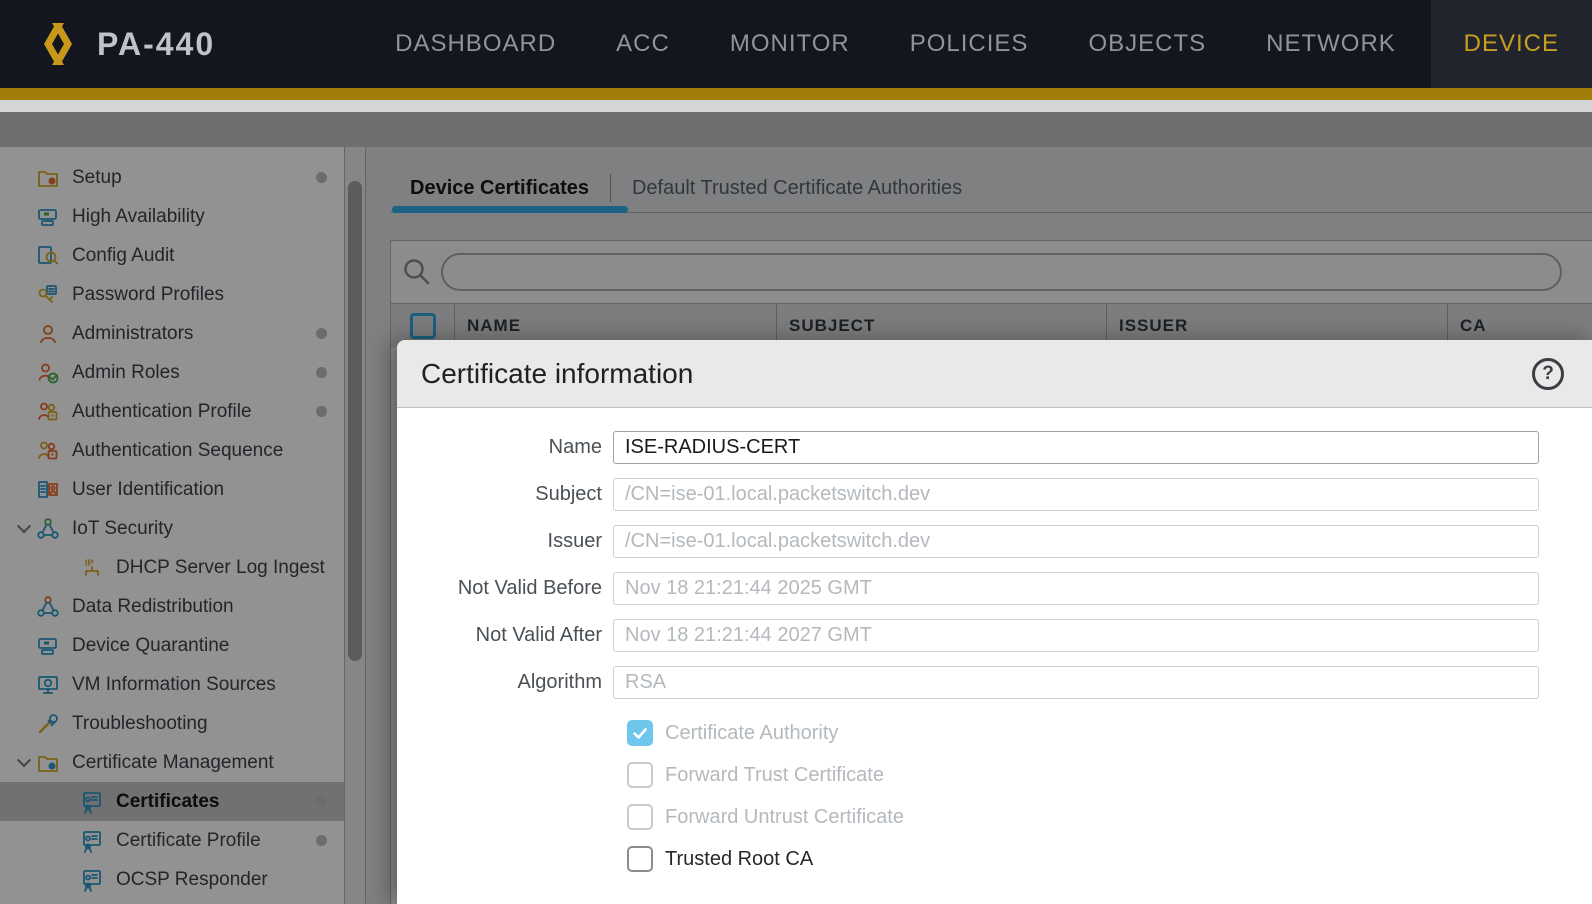  I want to click on field-row-not-valid-before: Not Valid Before, so click(994, 588).